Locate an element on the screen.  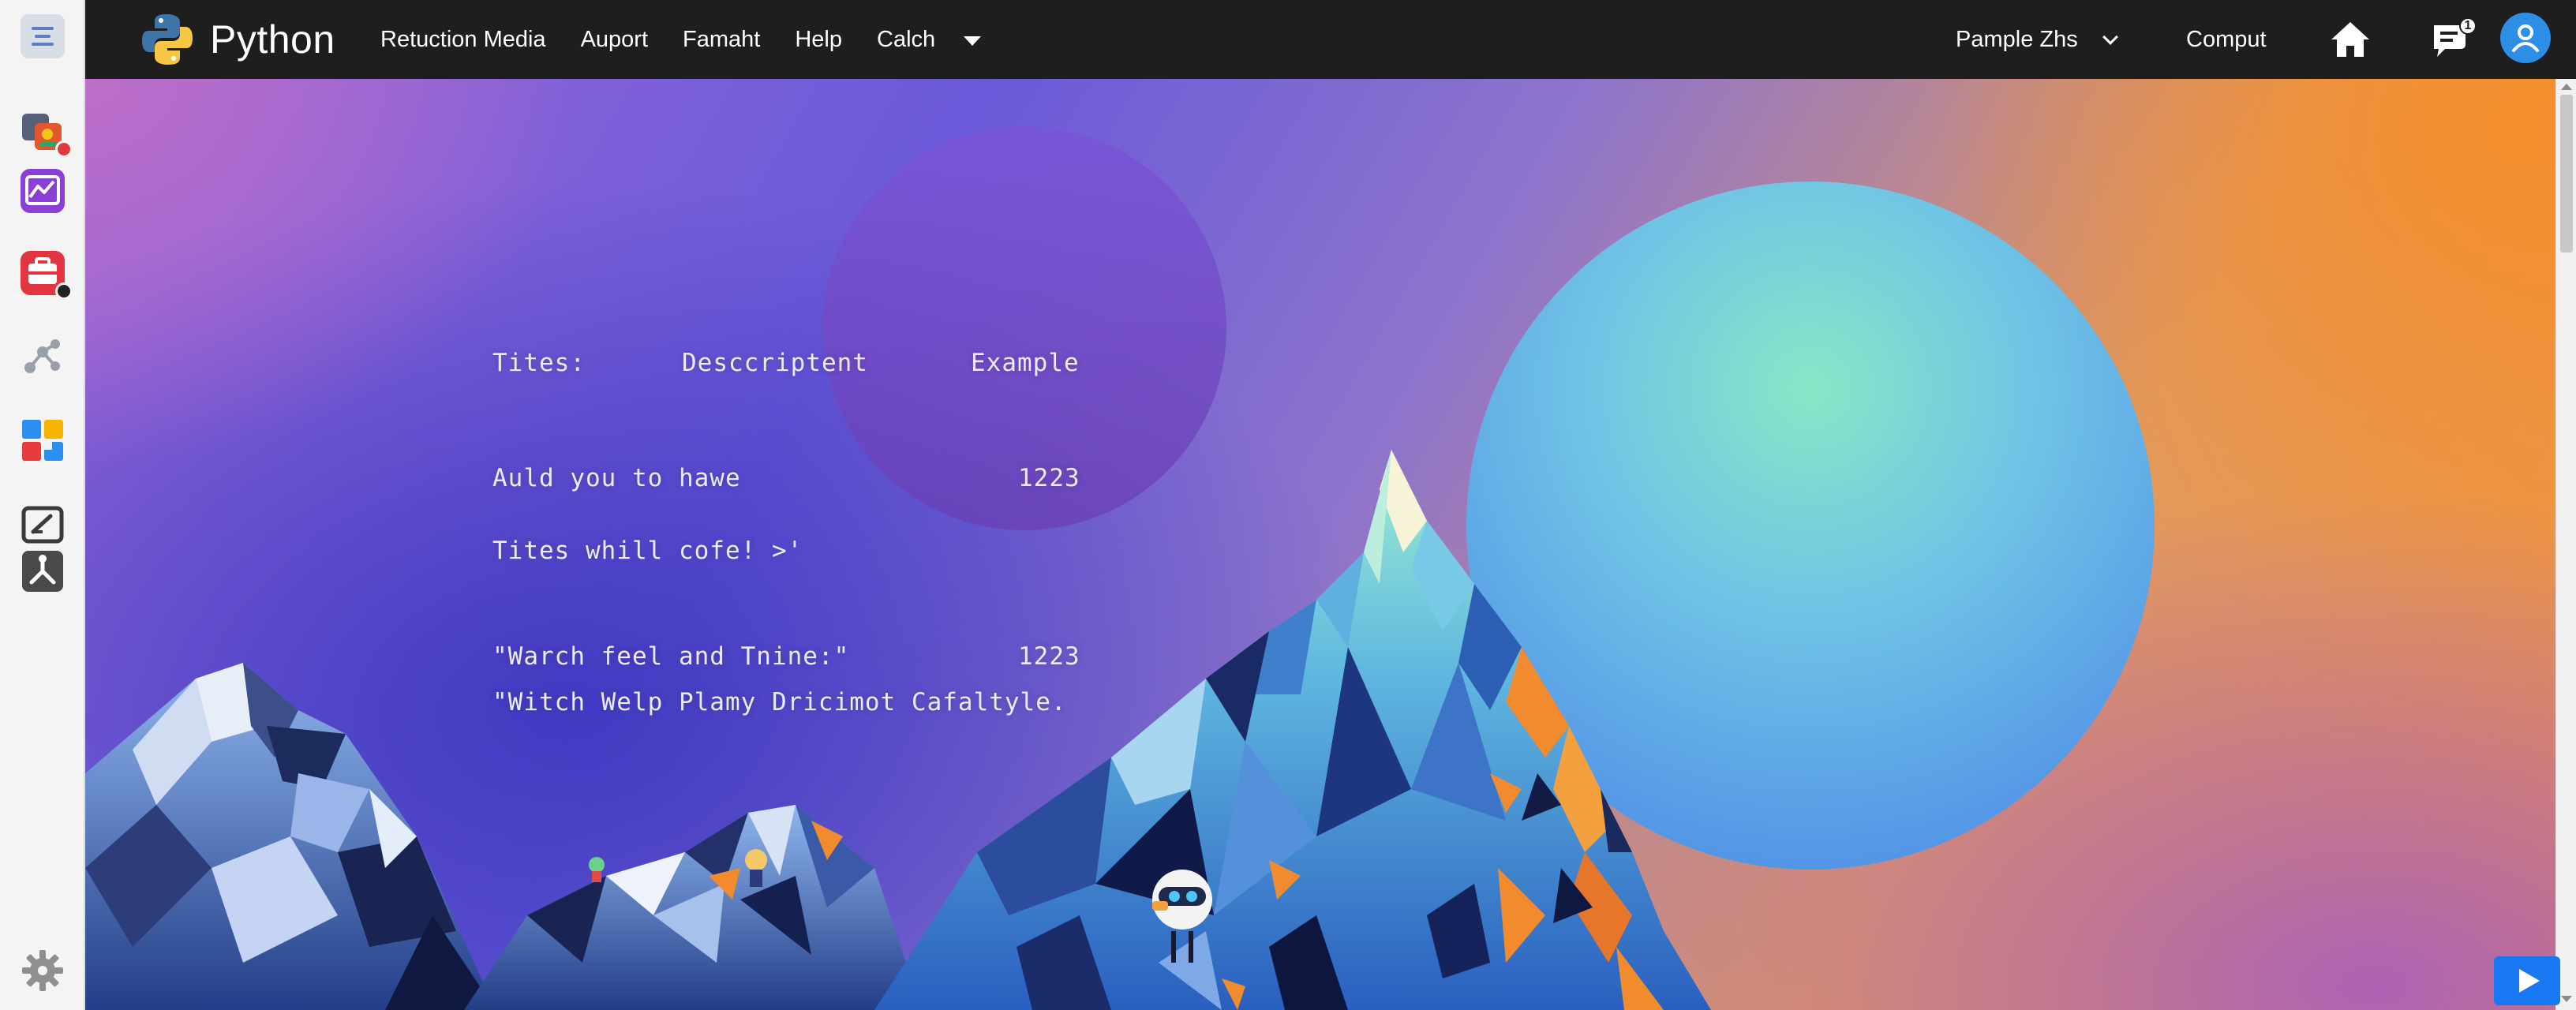
notification-count-badge: 1 is located at coordinates (2468, 26).